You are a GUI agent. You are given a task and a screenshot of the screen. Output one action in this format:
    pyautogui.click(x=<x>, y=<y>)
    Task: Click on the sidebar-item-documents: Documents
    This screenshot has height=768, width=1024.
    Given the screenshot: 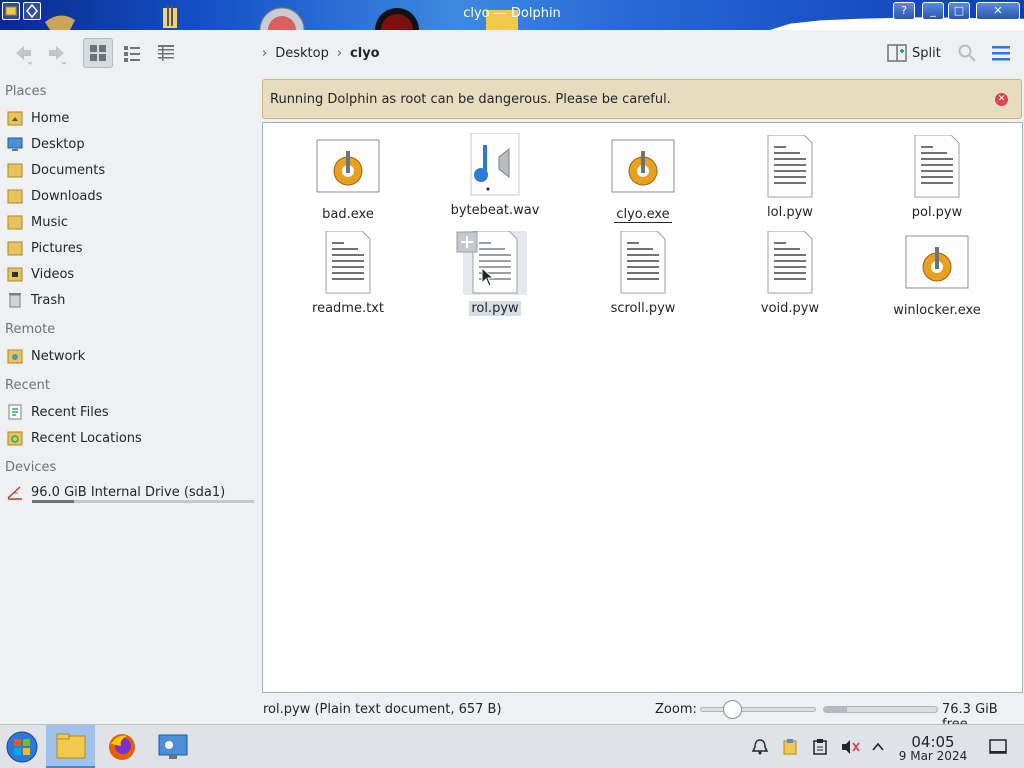 What is the action you would take?
    pyautogui.click(x=130, y=170)
    